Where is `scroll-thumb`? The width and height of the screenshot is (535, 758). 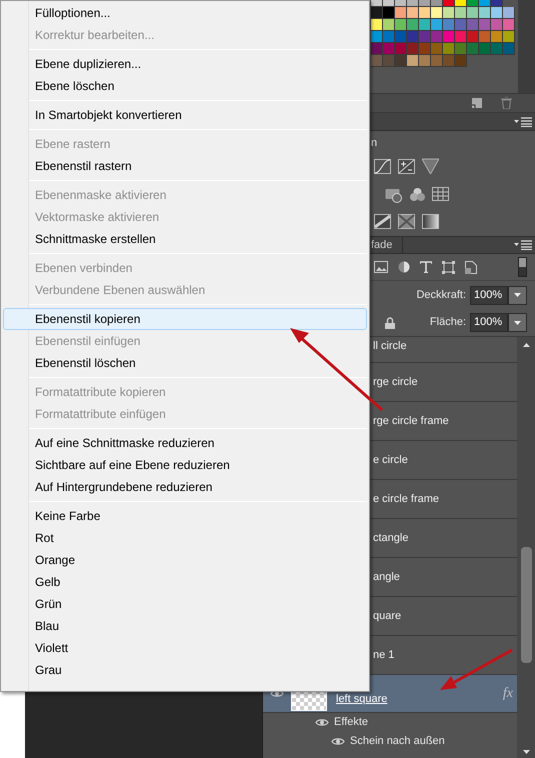
scroll-thumb is located at coordinates (526, 605).